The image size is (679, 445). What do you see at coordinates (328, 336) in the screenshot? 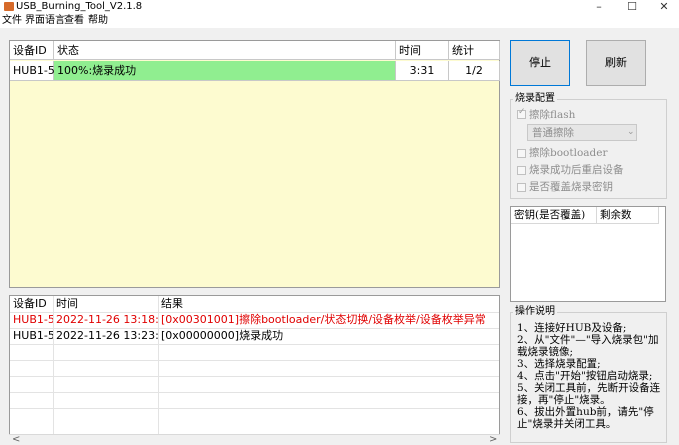
I see `log-row-2-result: [0x00000000]烧录成功` at bounding box center [328, 336].